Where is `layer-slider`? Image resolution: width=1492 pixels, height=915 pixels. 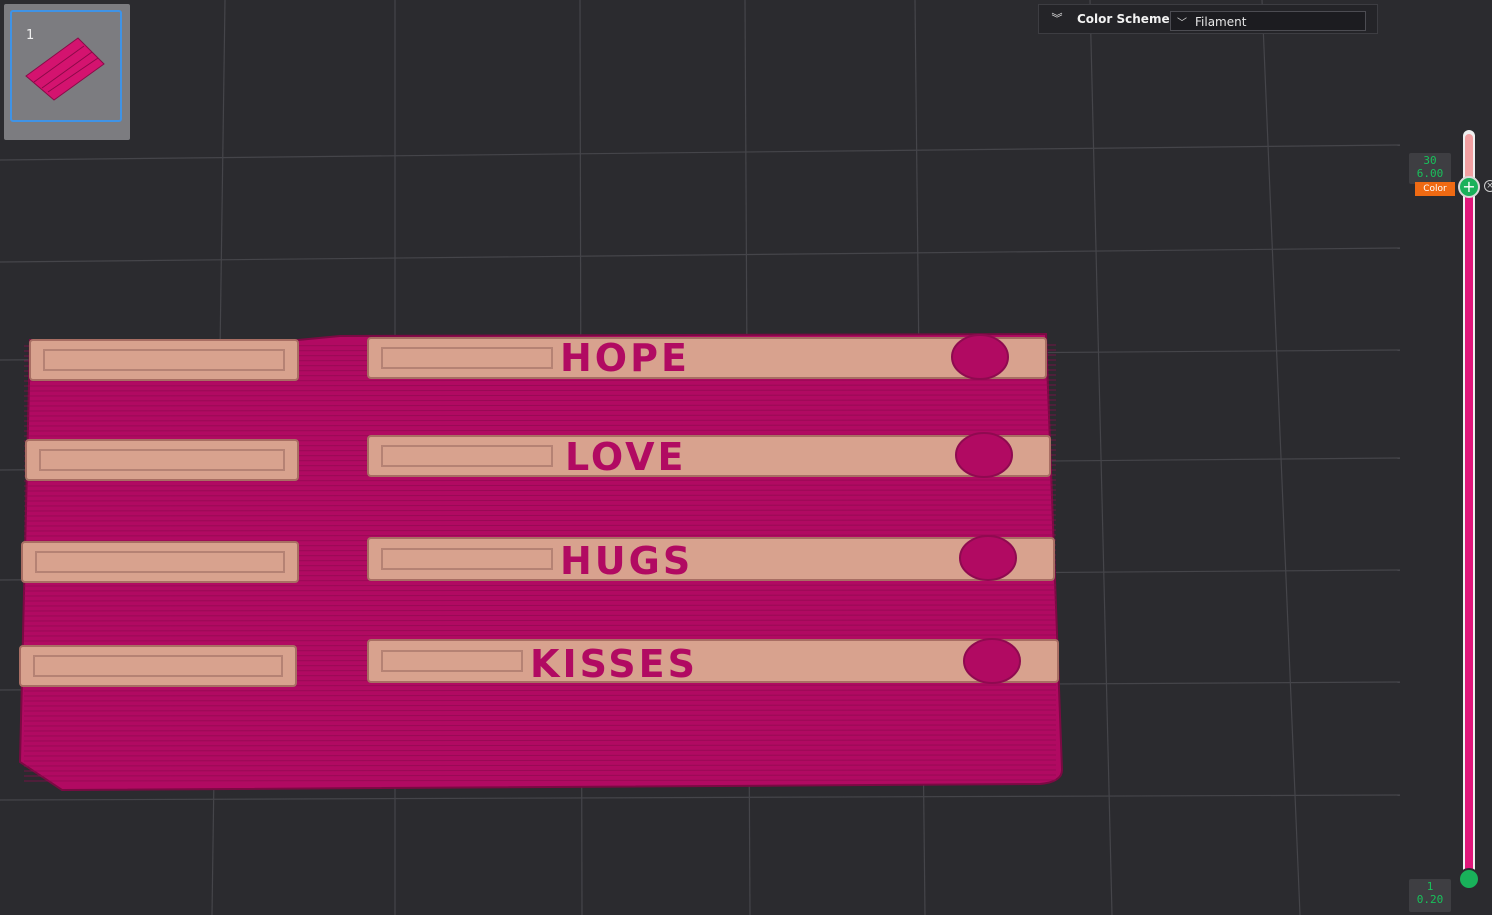 layer-slider is located at coordinates (1469, 506).